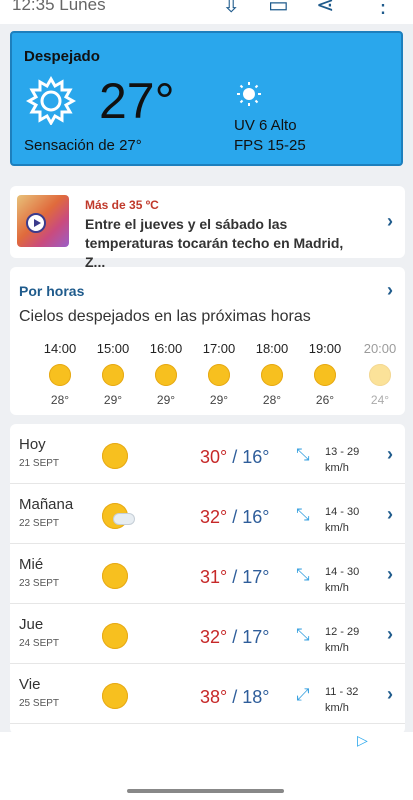 Image resolution: width=413 pixels, height=800 pixels. I want to click on day-name: Mié, so click(31, 564).